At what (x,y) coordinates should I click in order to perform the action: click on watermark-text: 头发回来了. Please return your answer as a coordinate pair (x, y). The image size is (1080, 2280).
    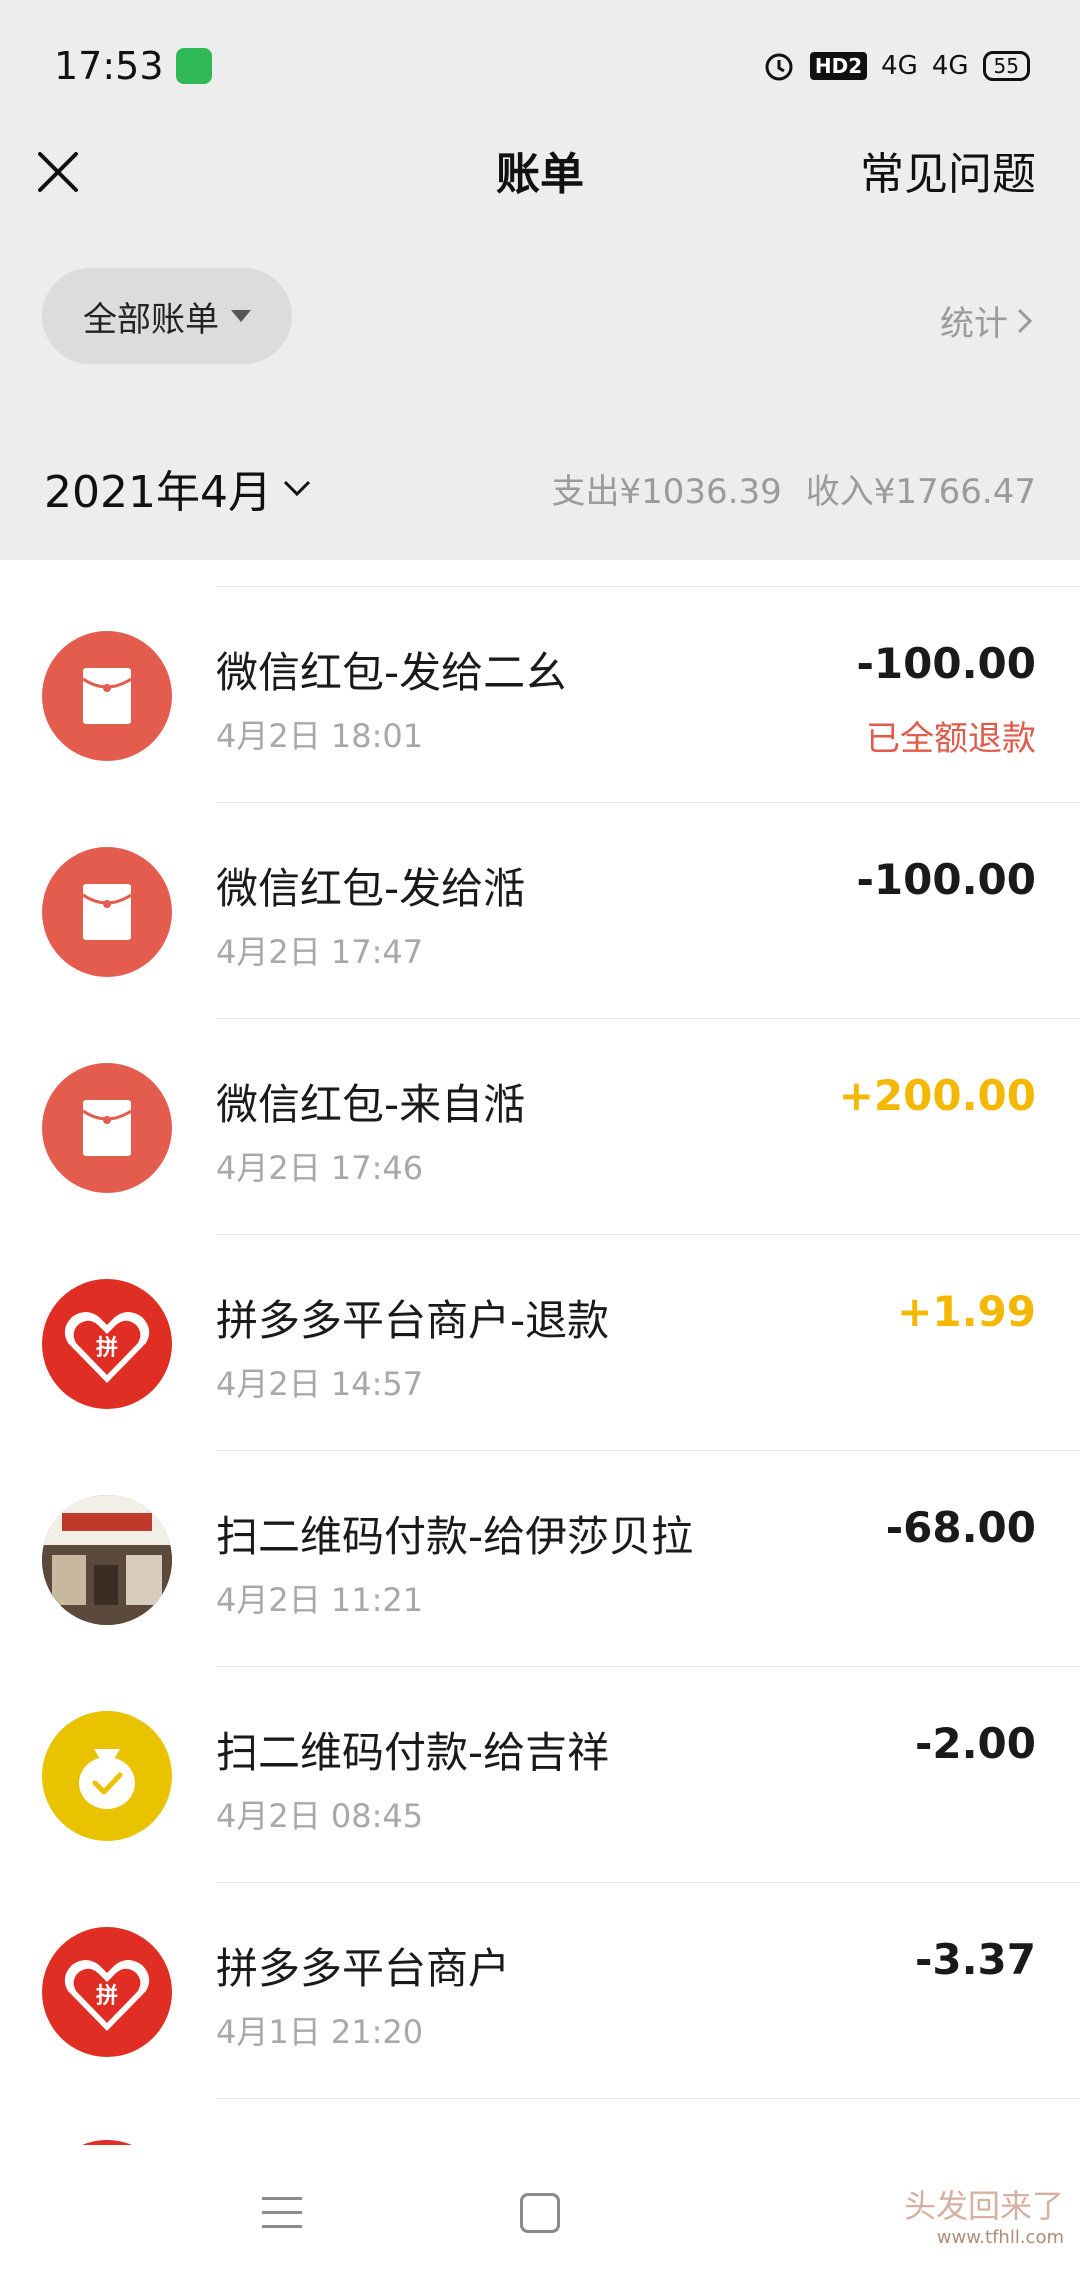
    Looking at the image, I should click on (983, 2206).